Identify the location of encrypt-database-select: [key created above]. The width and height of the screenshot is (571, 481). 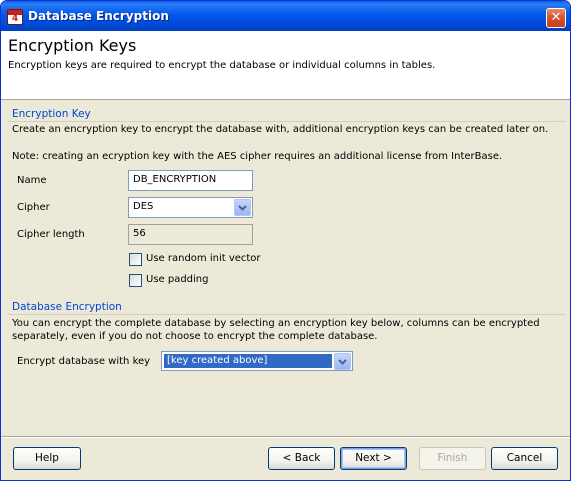
(257, 361).